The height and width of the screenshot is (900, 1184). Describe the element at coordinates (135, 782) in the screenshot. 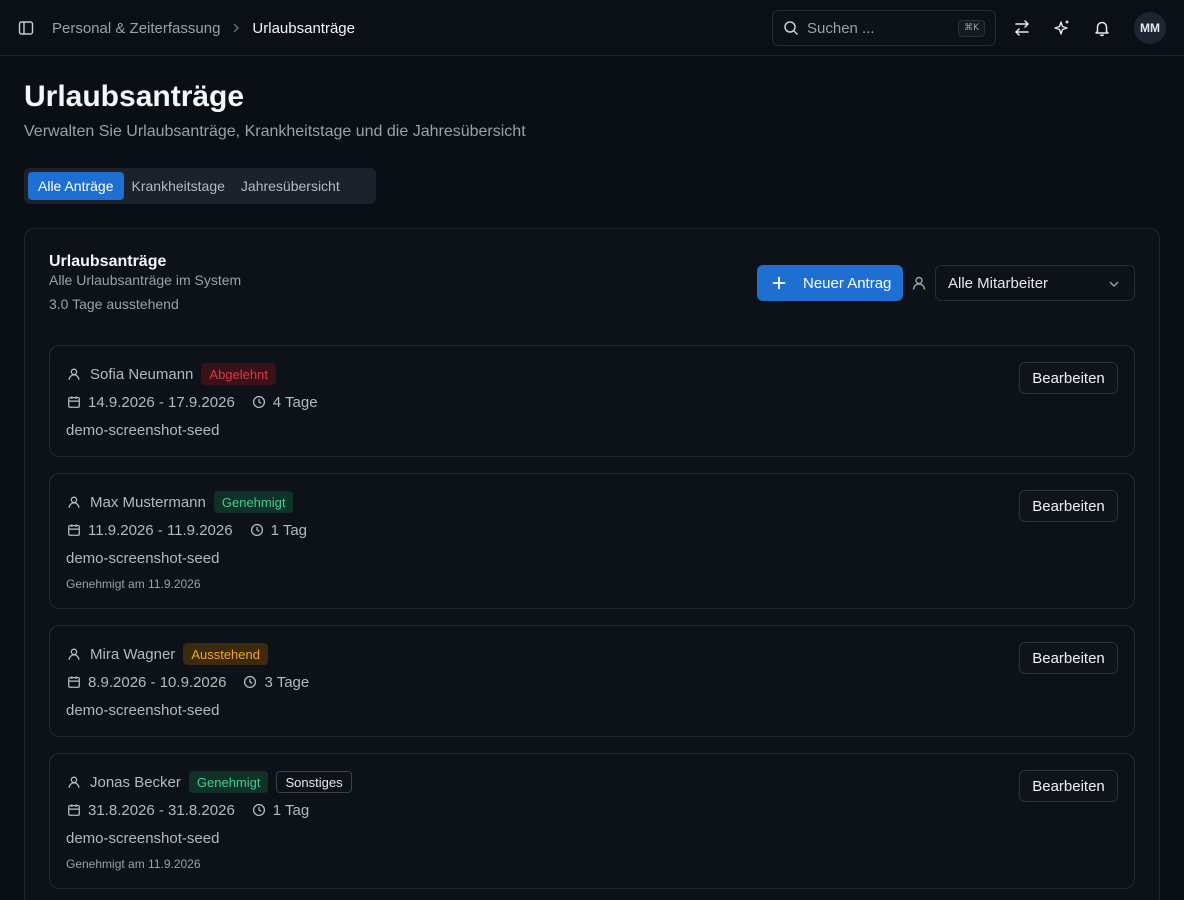

I see `employee-name: Jonas Becker` at that location.